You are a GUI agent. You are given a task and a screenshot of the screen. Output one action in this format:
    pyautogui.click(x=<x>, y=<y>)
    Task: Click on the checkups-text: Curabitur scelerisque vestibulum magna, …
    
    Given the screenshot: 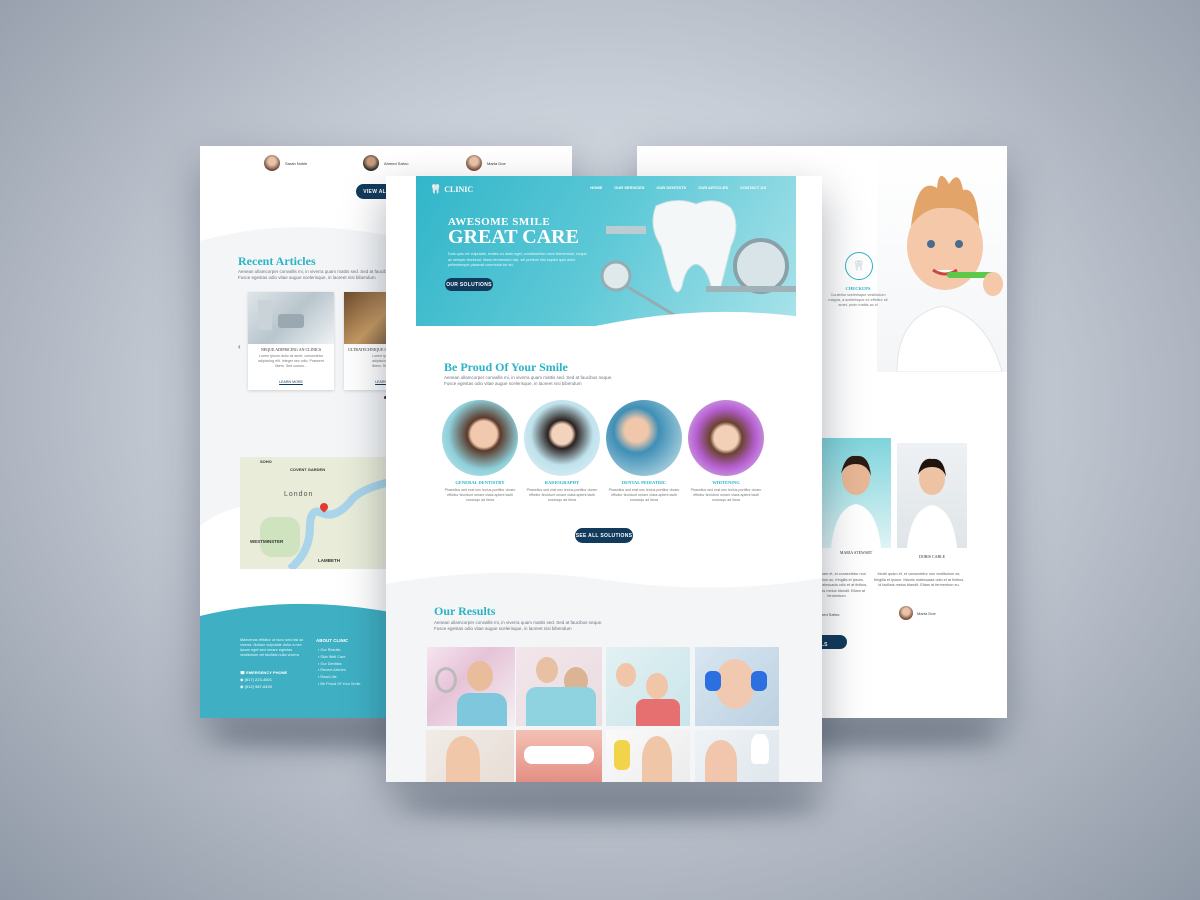 What is the action you would take?
    pyautogui.click(x=858, y=300)
    